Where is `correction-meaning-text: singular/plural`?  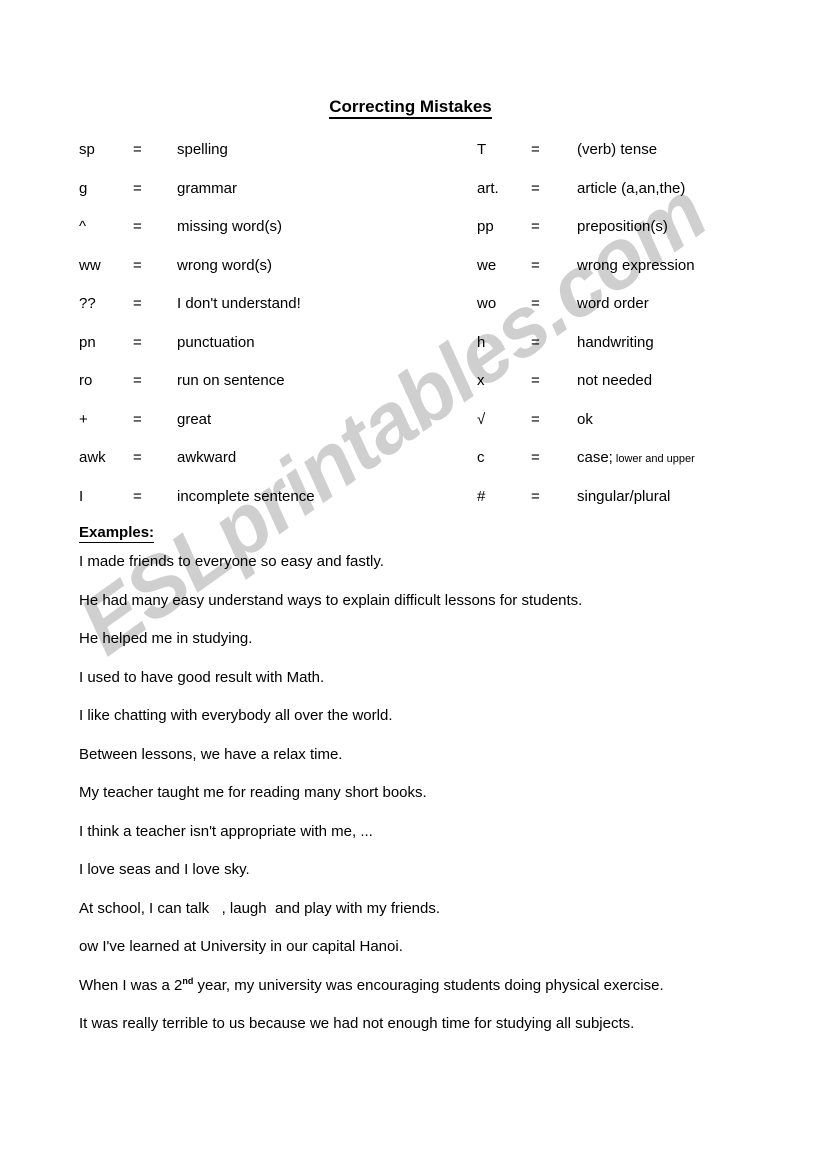 correction-meaning-text: singular/plural is located at coordinates (624, 496).